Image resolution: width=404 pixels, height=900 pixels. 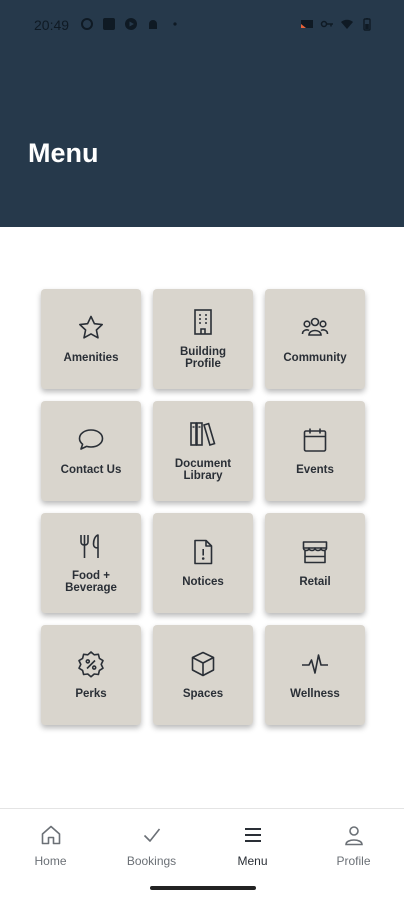 What do you see at coordinates (153, 24) in the screenshot?
I see `android-icon` at bounding box center [153, 24].